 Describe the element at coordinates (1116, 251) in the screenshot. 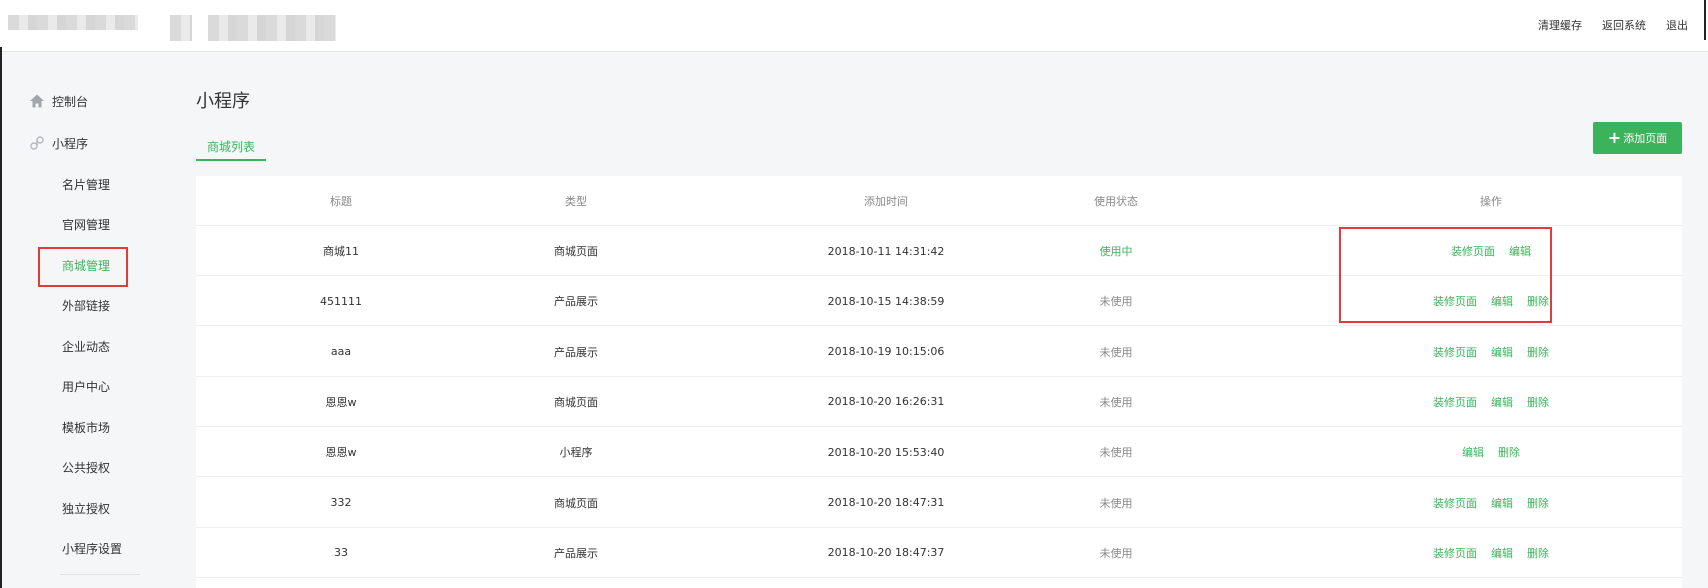

I see `row-status: 使用中` at that location.